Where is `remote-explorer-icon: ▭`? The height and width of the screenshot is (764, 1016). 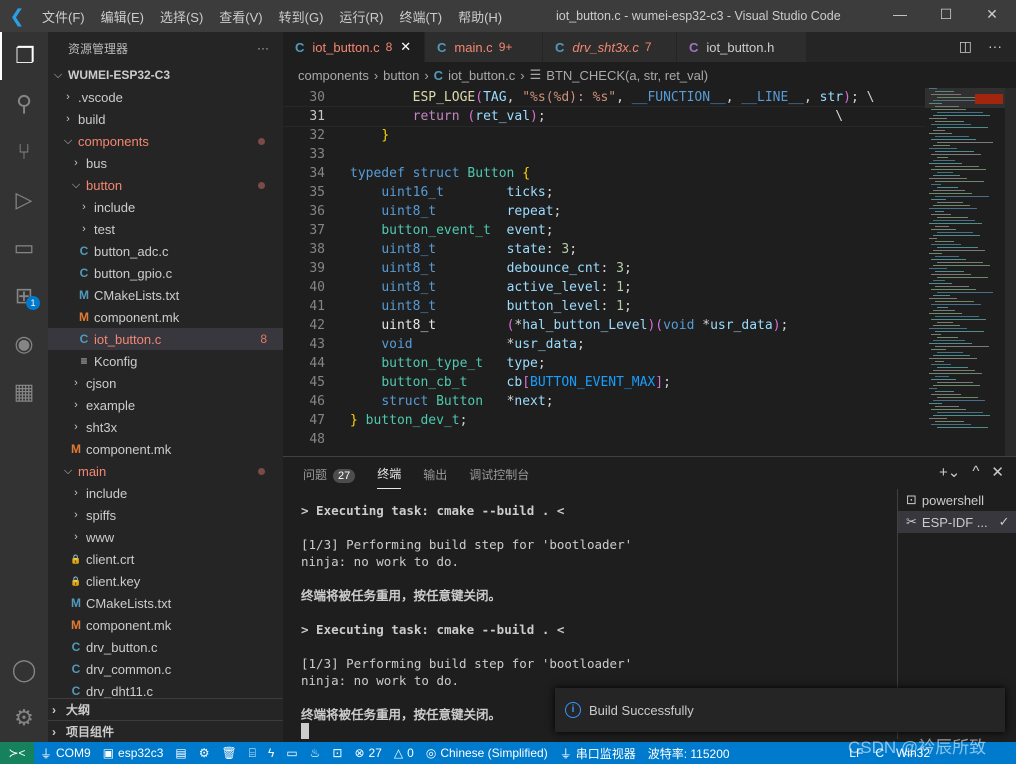
remote-explorer-icon: ▭ is located at coordinates (24, 248).